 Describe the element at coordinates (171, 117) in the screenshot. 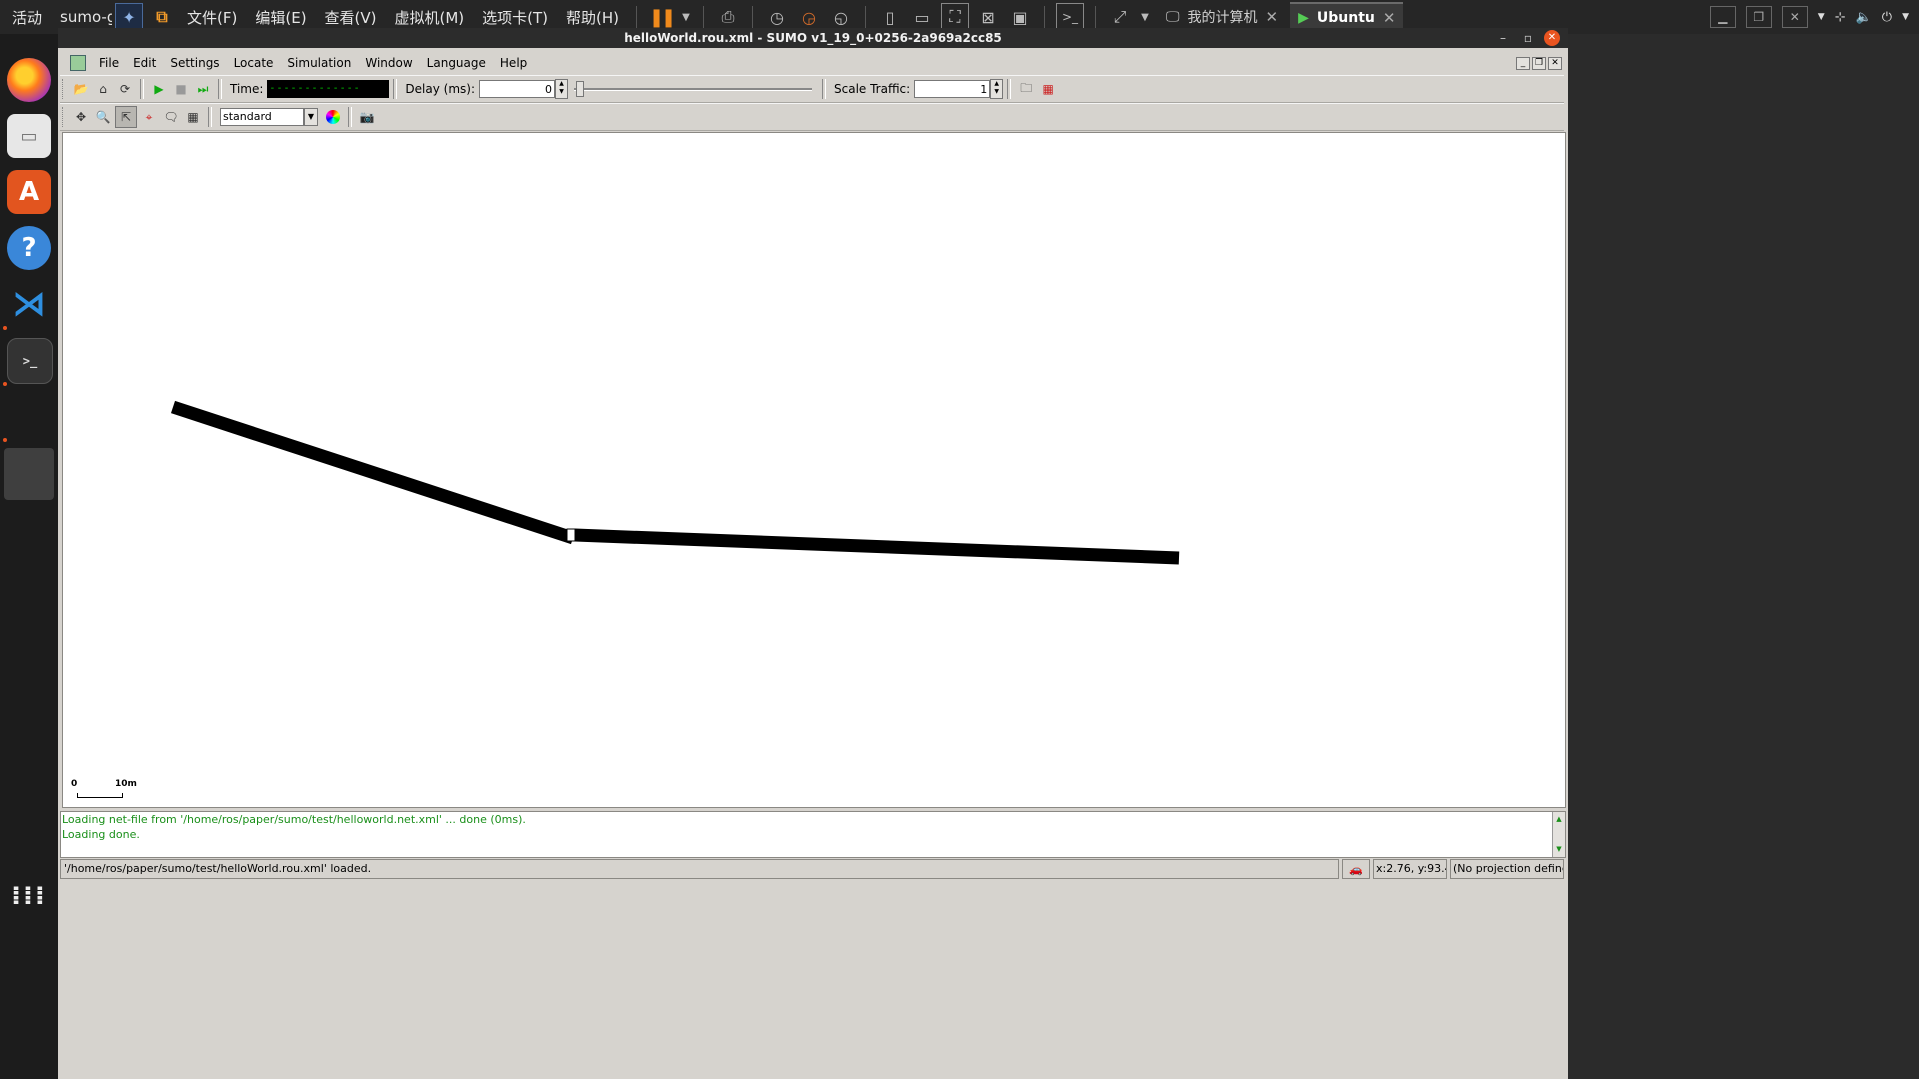

I see `show-tooltips-icon: 🗨` at that location.